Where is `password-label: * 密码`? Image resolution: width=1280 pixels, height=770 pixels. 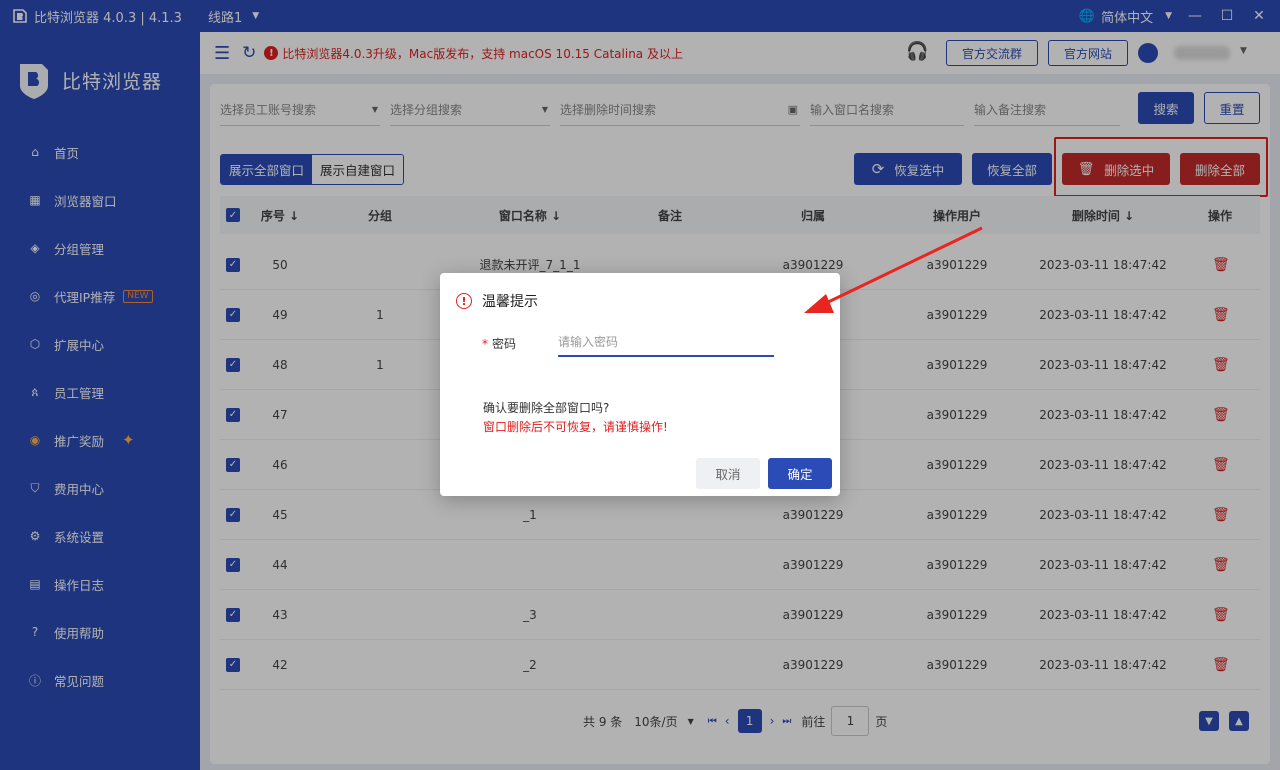 password-label: * 密码 is located at coordinates (499, 343).